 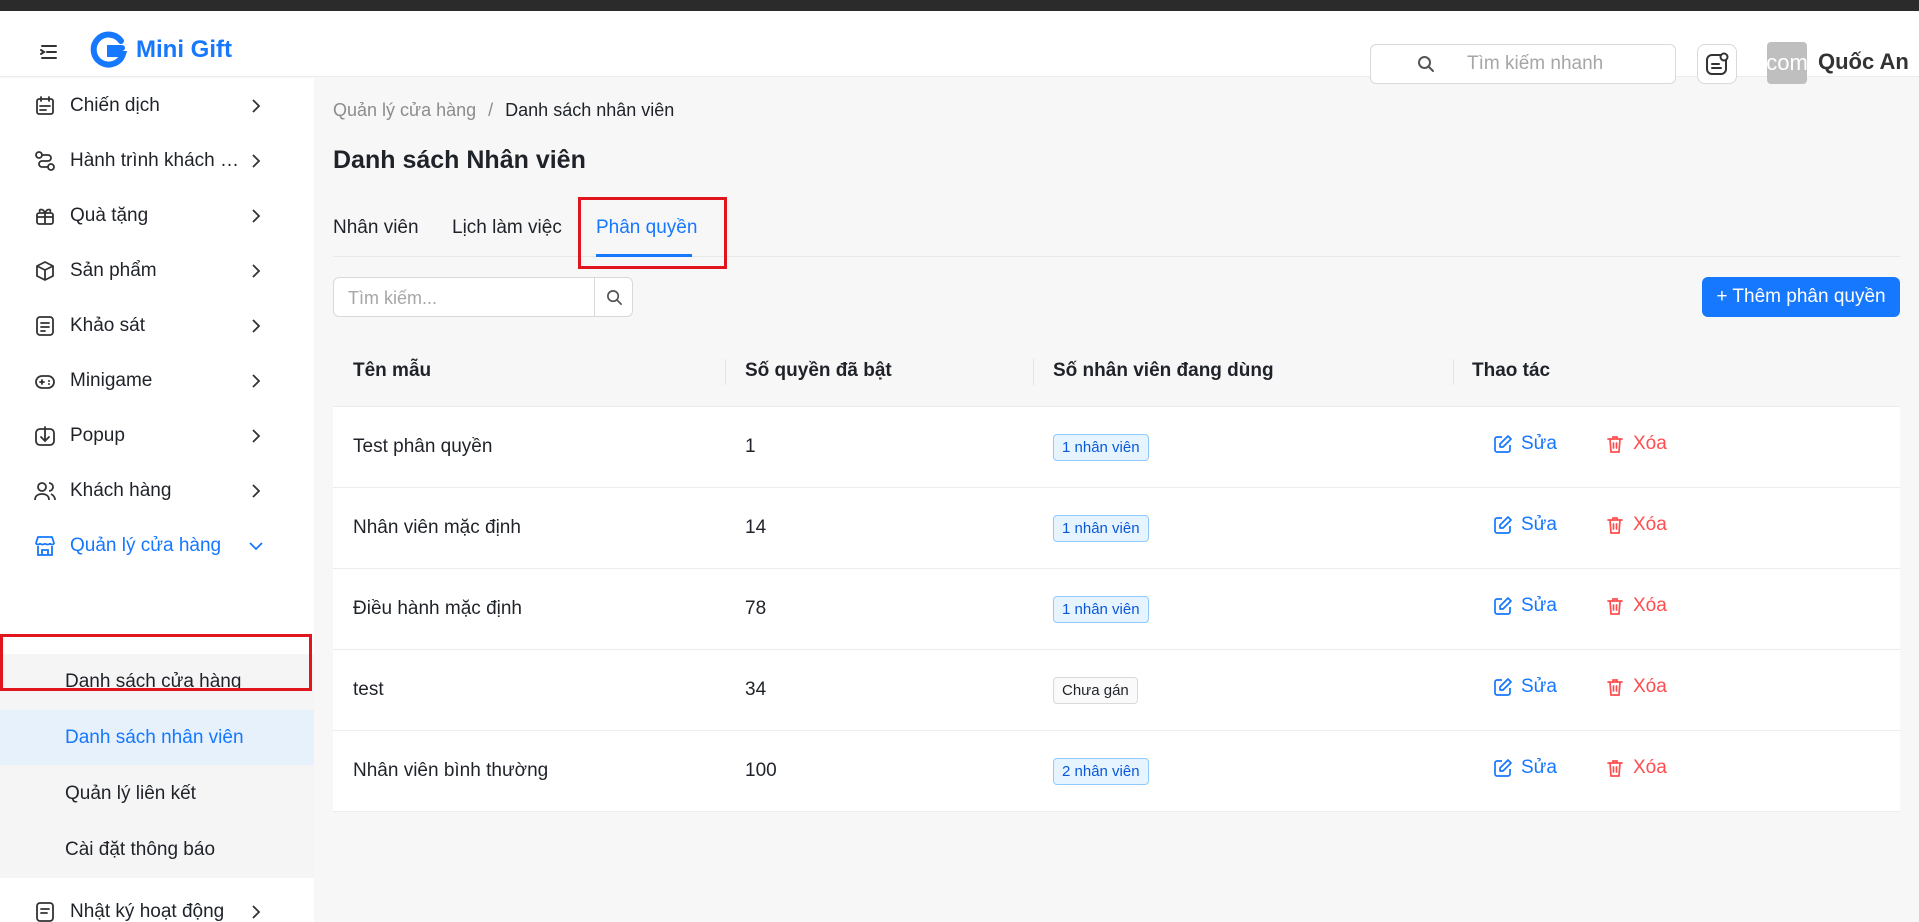 I want to click on submenu-item-link-management: Quản lý liên kết, so click(x=157, y=793).